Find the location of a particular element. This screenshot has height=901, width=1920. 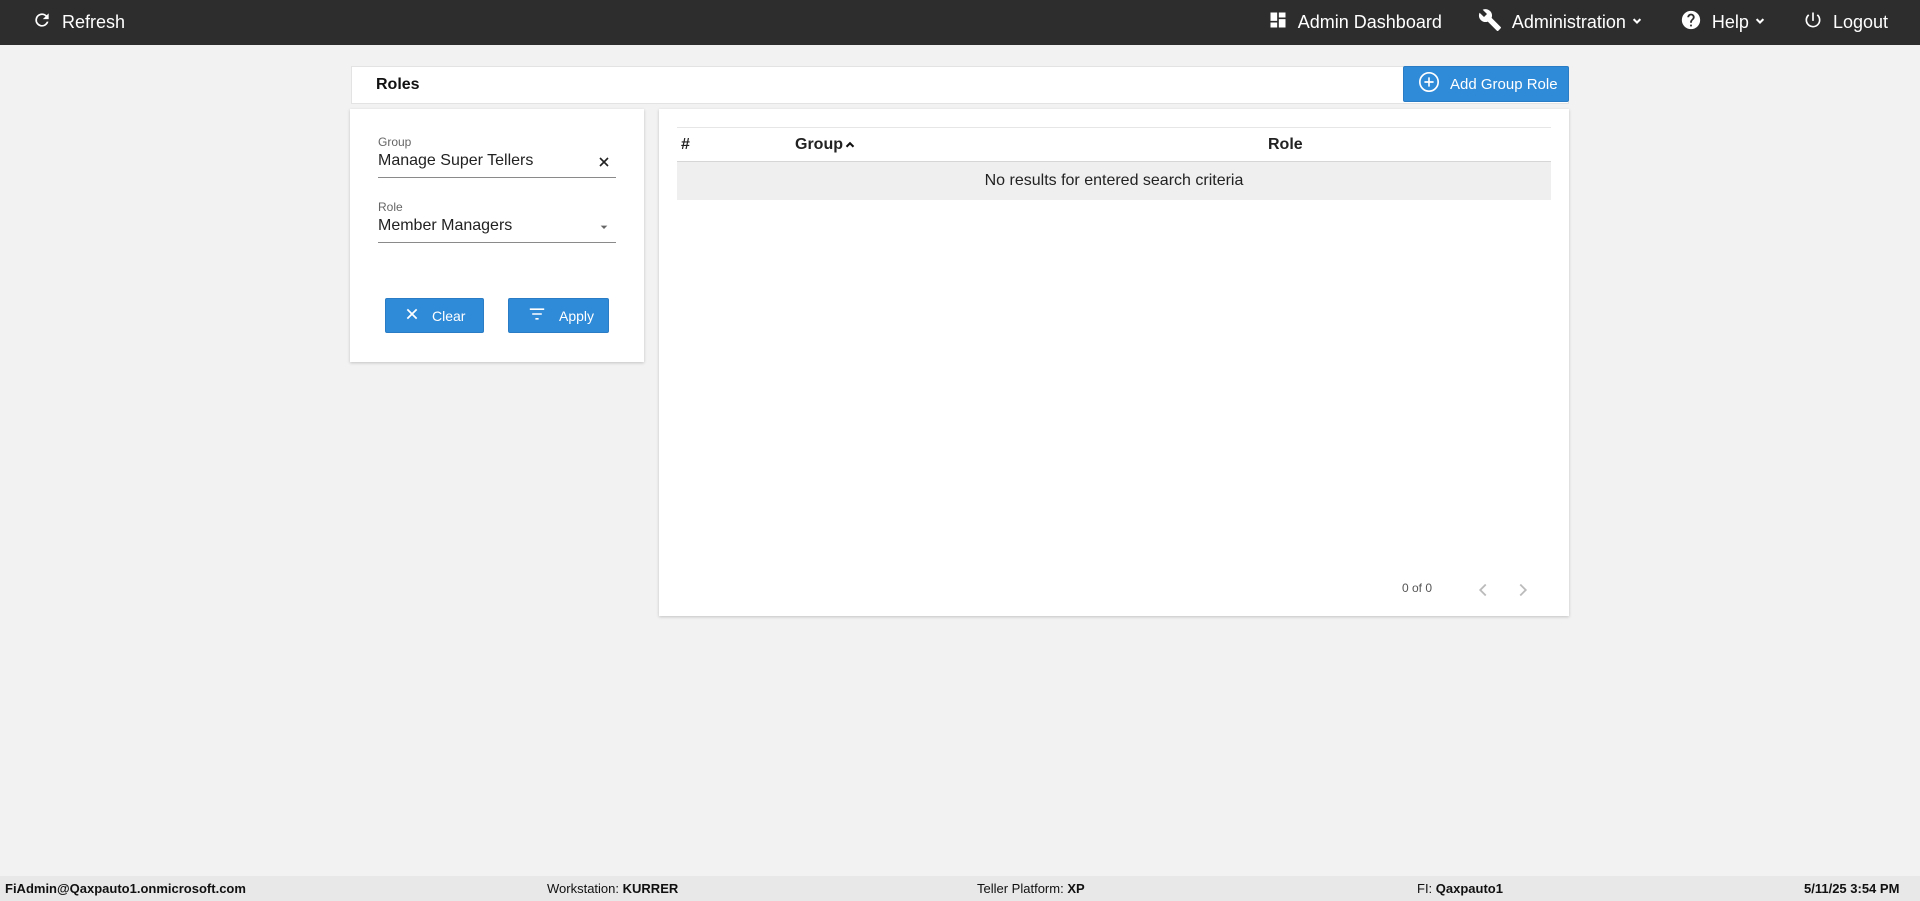

group-filter-field: Group Manage Super Tellers is located at coordinates (497, 156).